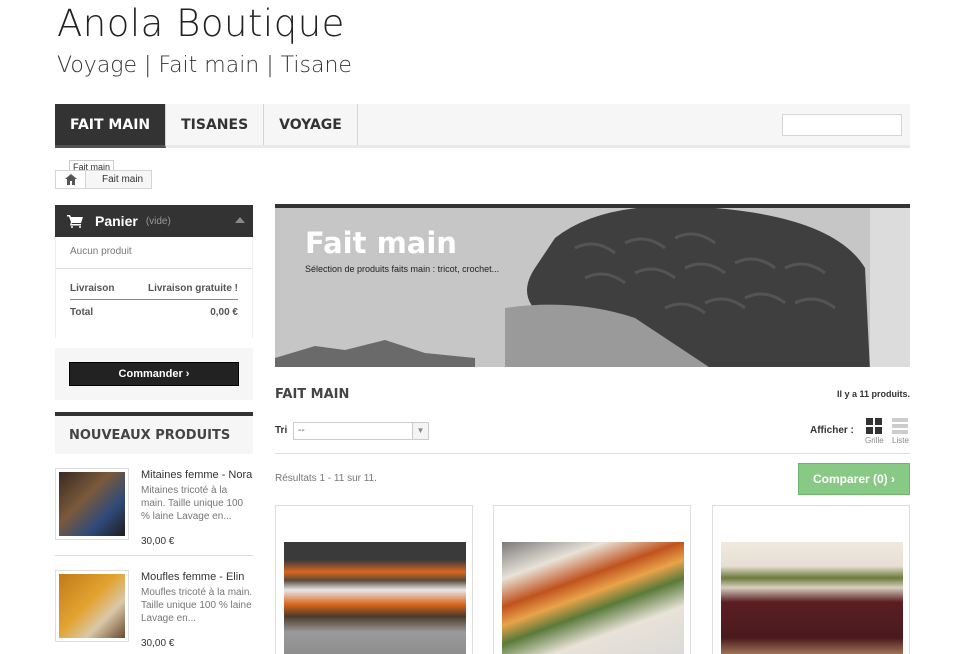 This screenshot has width=980, height=654. I want to click on view-grid-button: Grille, so click(874, 431).